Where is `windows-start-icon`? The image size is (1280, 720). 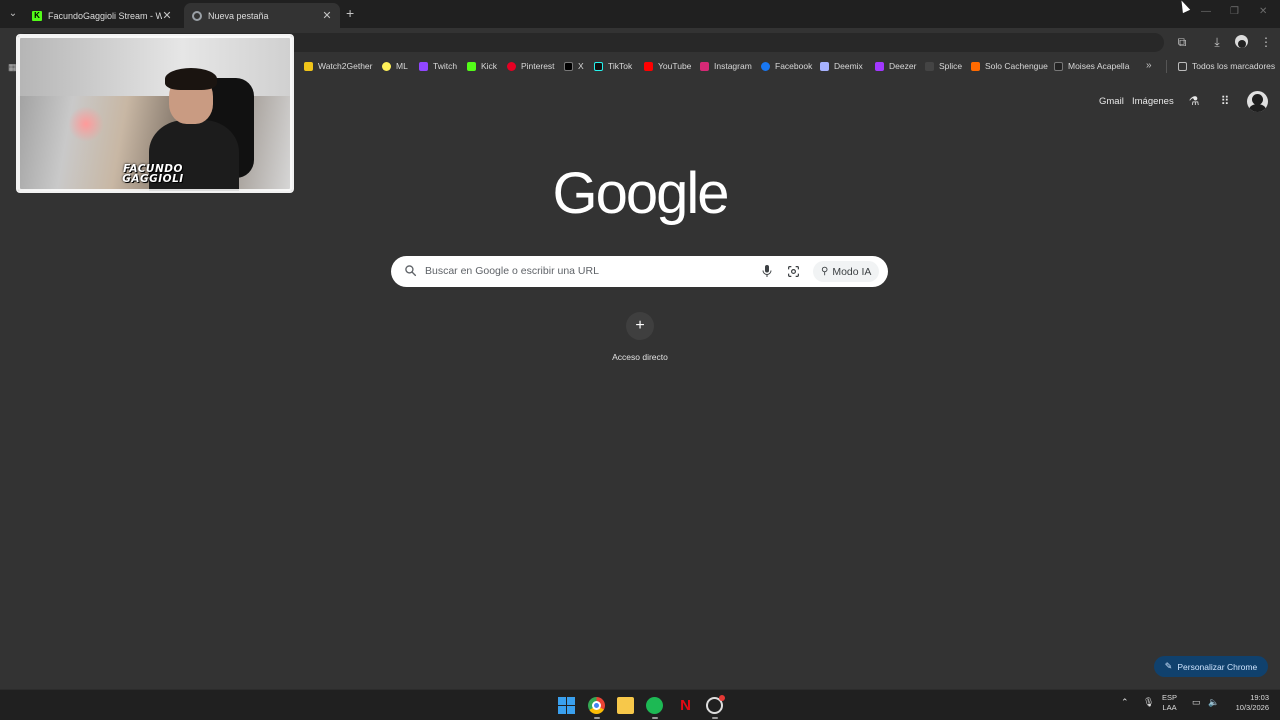 windows-start-icon is located at coordinates (566, 705).